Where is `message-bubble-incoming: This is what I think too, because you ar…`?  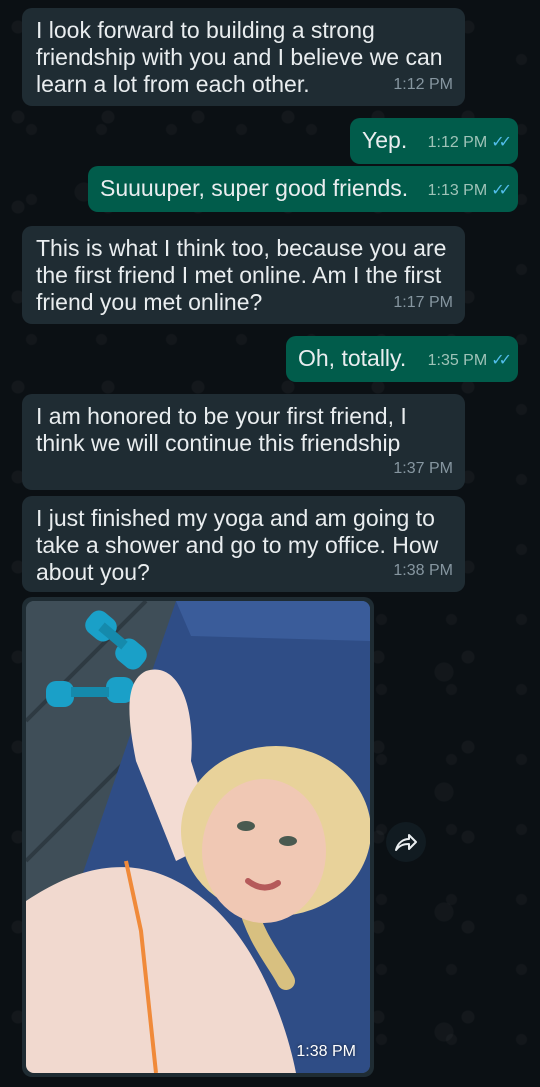
message-bubble-incoming: This is what I think too, because you ar… is located at coordinates (243, 275).